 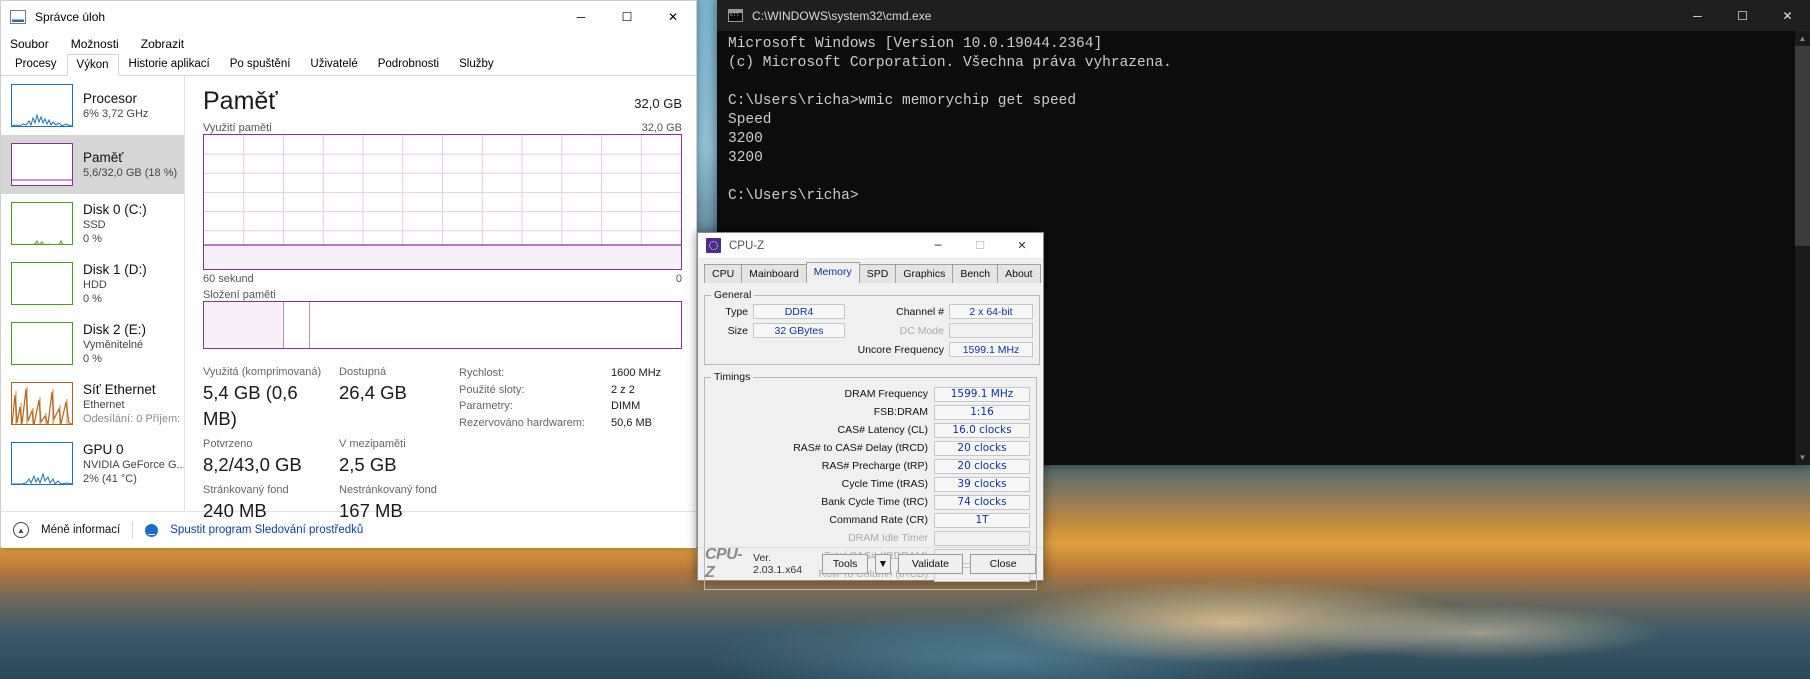 What do you see at coordinates (486, 406) in the screenshot?
I see `detail-key: Parametry:` at bounding box center [486, 406].